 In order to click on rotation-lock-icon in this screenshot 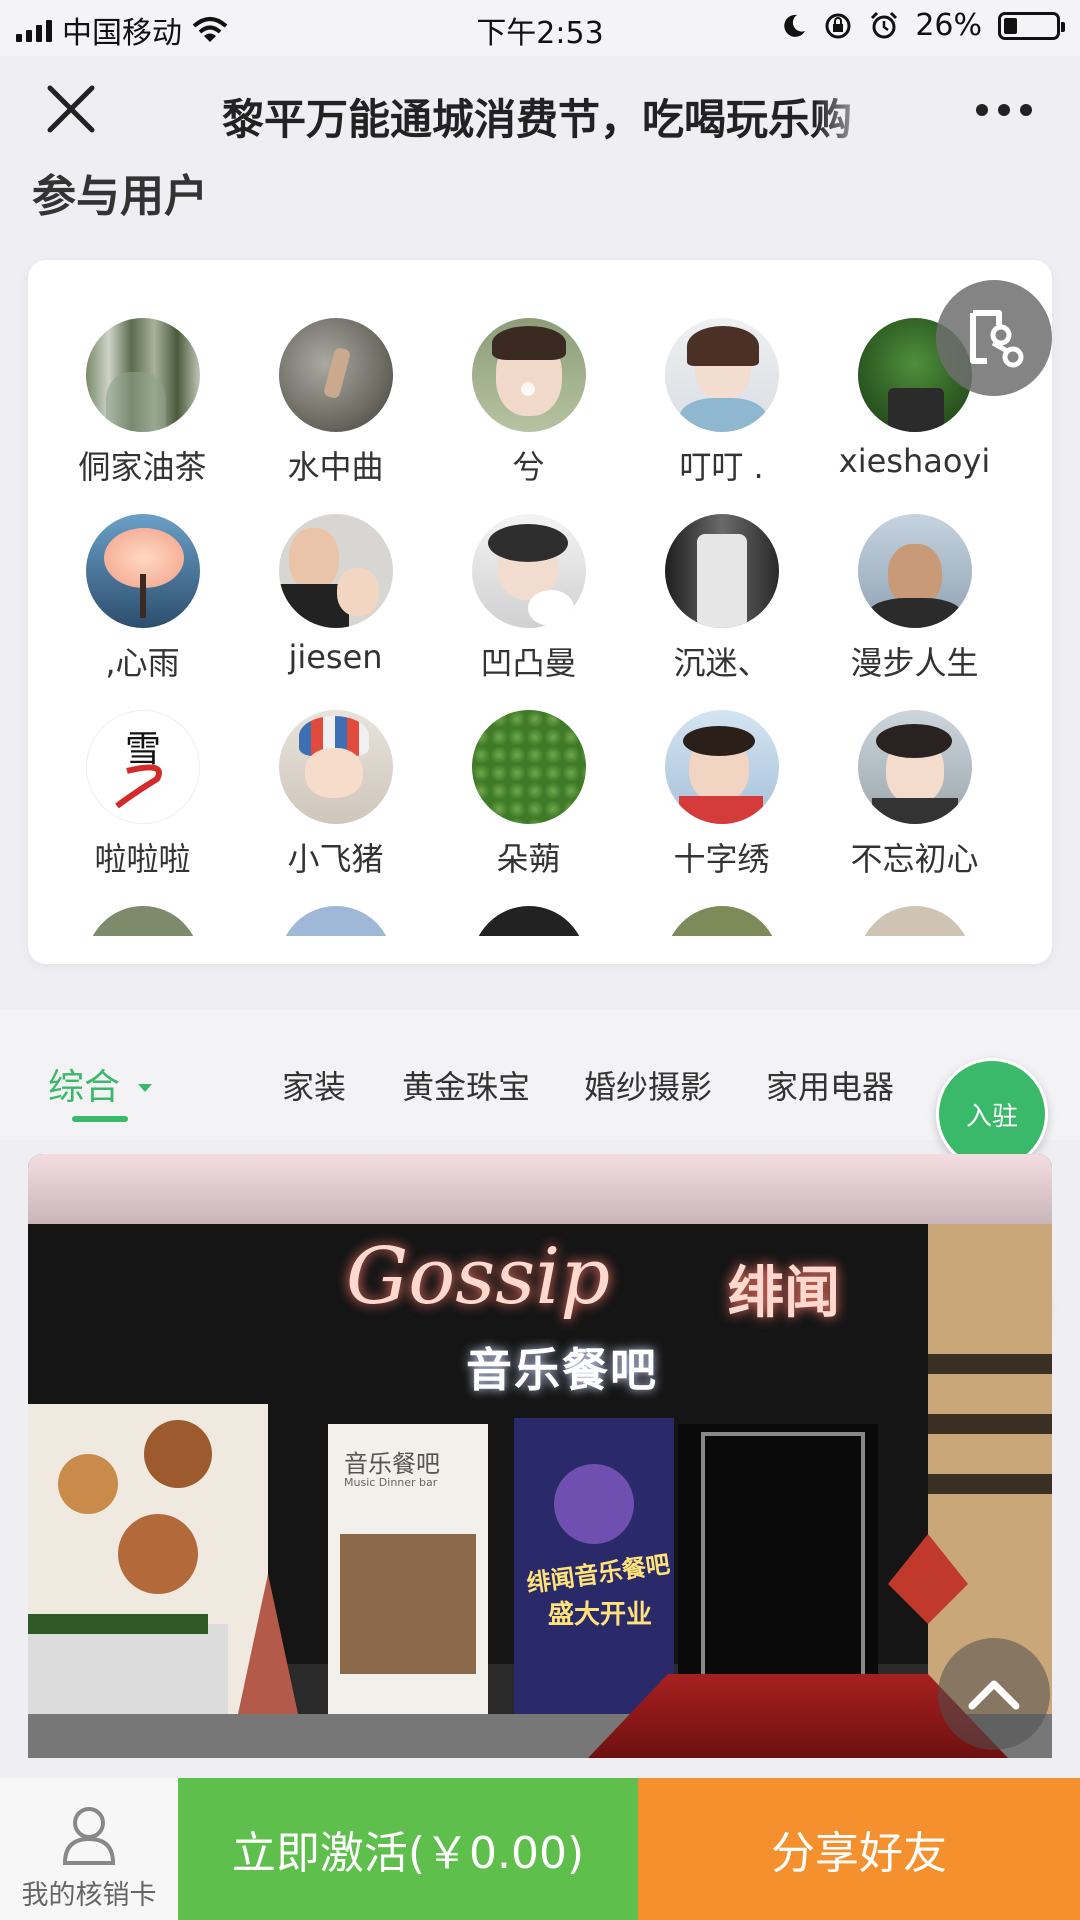, I will do `click(838, 25)`.